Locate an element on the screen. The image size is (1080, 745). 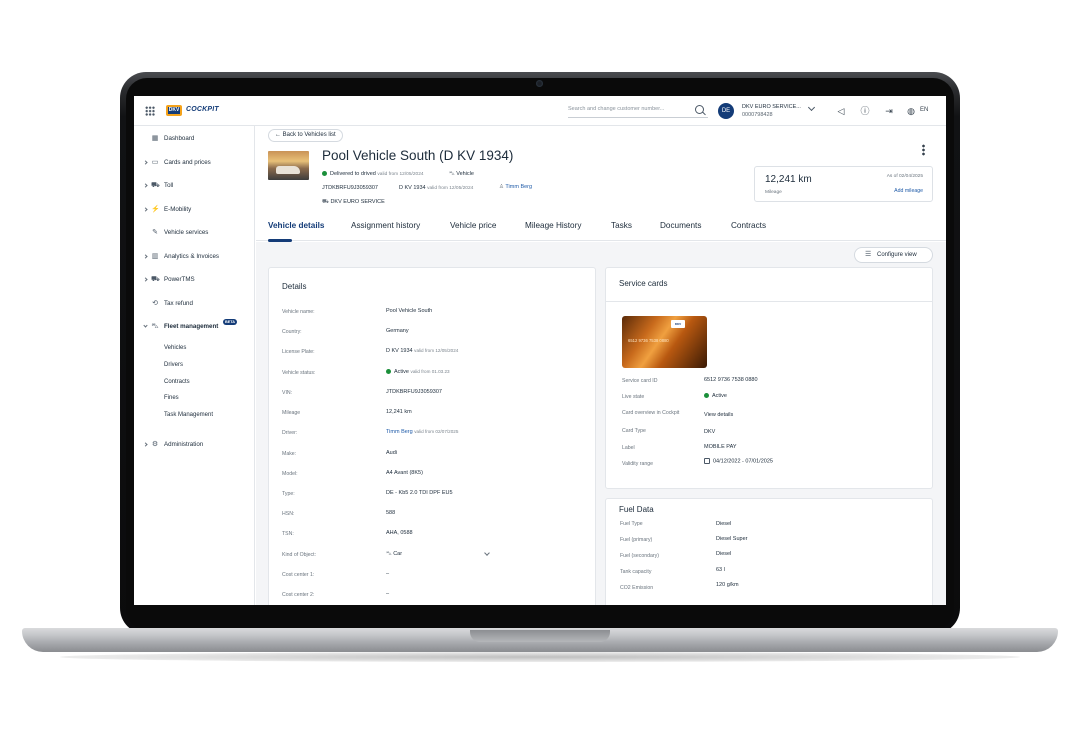
detail-label: HSN: is located at coordinates (288, 514).